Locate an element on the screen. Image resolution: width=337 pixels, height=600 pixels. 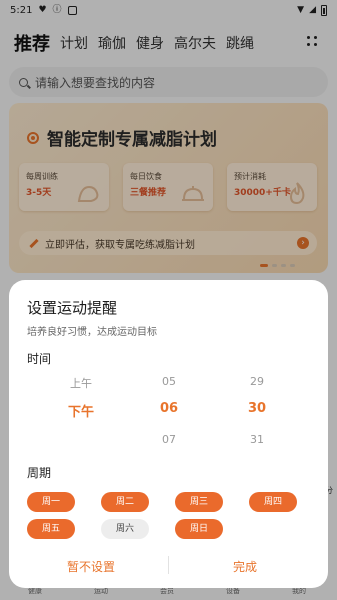
day-toggle-sunday: 周日 is located at coordinates (199, 529).